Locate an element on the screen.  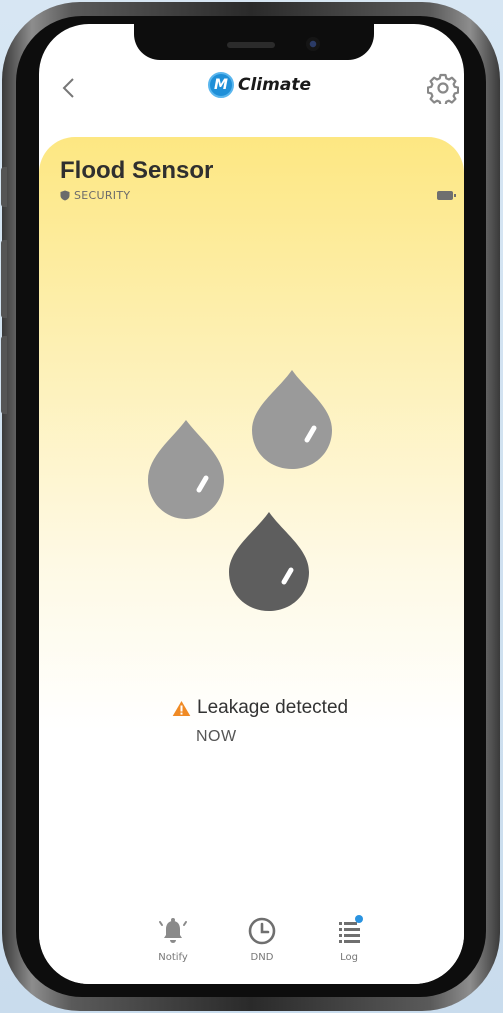
battery-icon is located at coordinates (446, 195).